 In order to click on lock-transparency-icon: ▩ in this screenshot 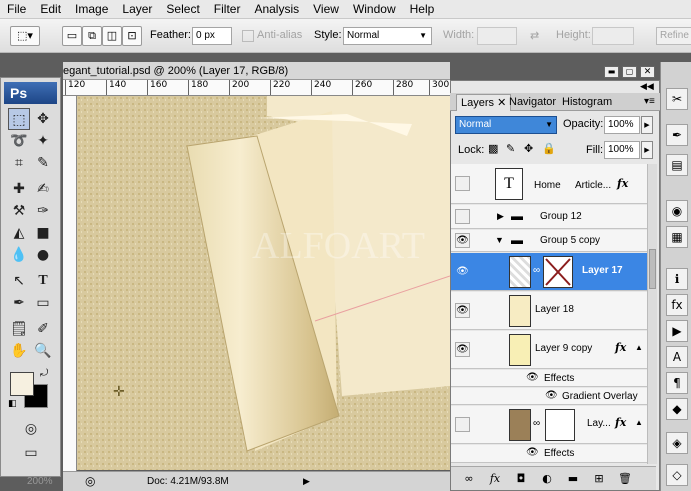, I will do `click(493, 148)`.